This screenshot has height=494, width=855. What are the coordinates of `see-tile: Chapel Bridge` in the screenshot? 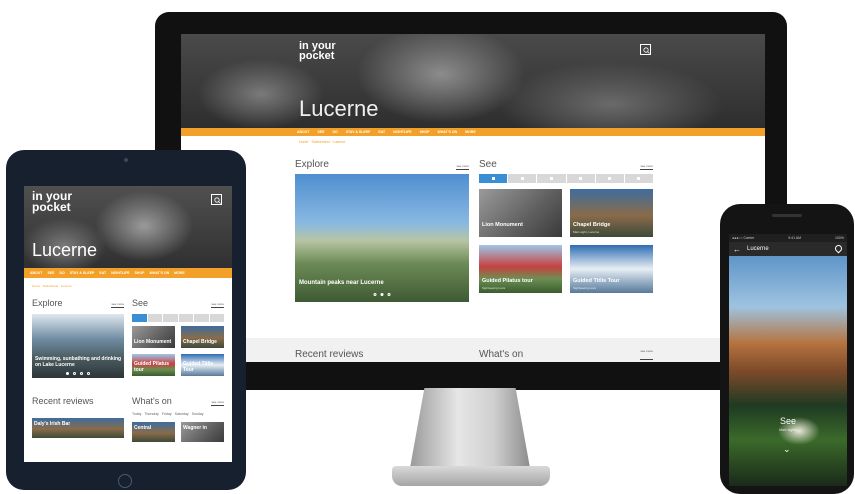 It's located at (202, 337).